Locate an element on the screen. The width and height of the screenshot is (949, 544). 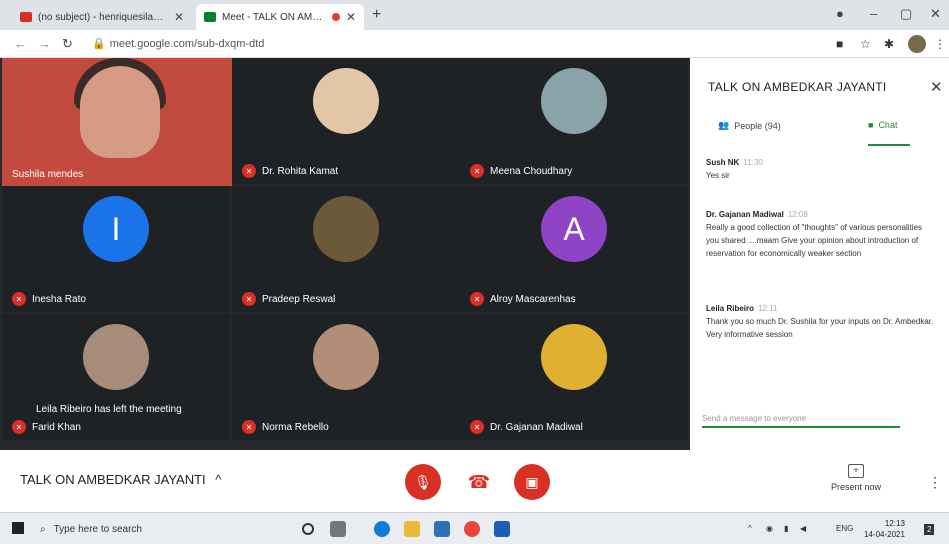
active-tab-indicator is located at coordinates (889, 145).